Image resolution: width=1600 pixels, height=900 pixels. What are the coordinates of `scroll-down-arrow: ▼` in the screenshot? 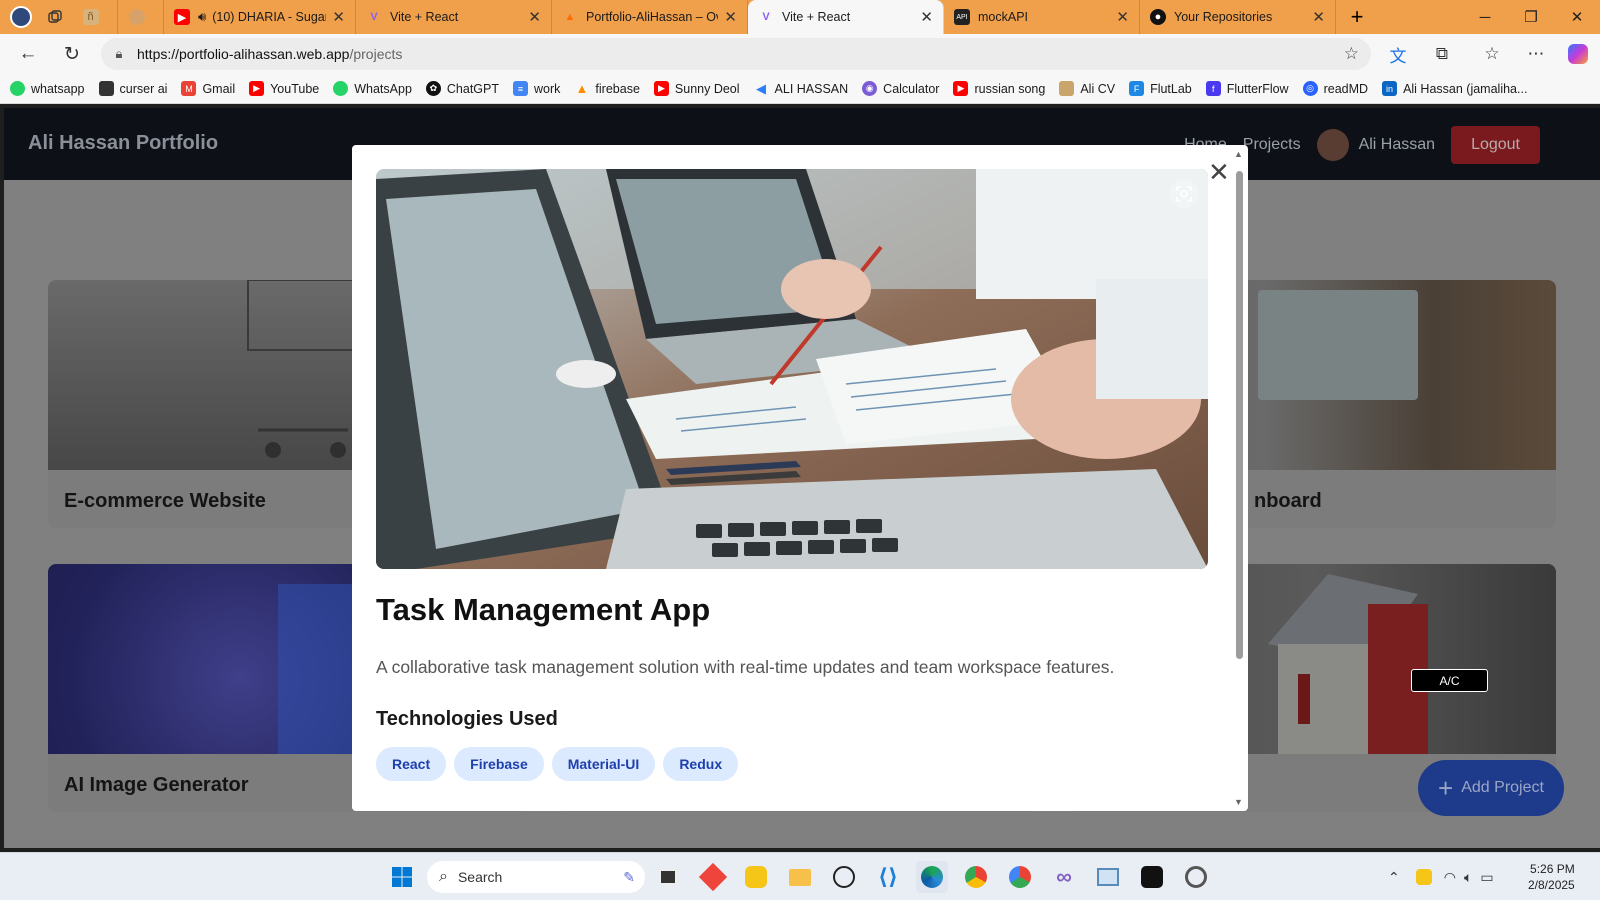 It's located at (1238, 802).